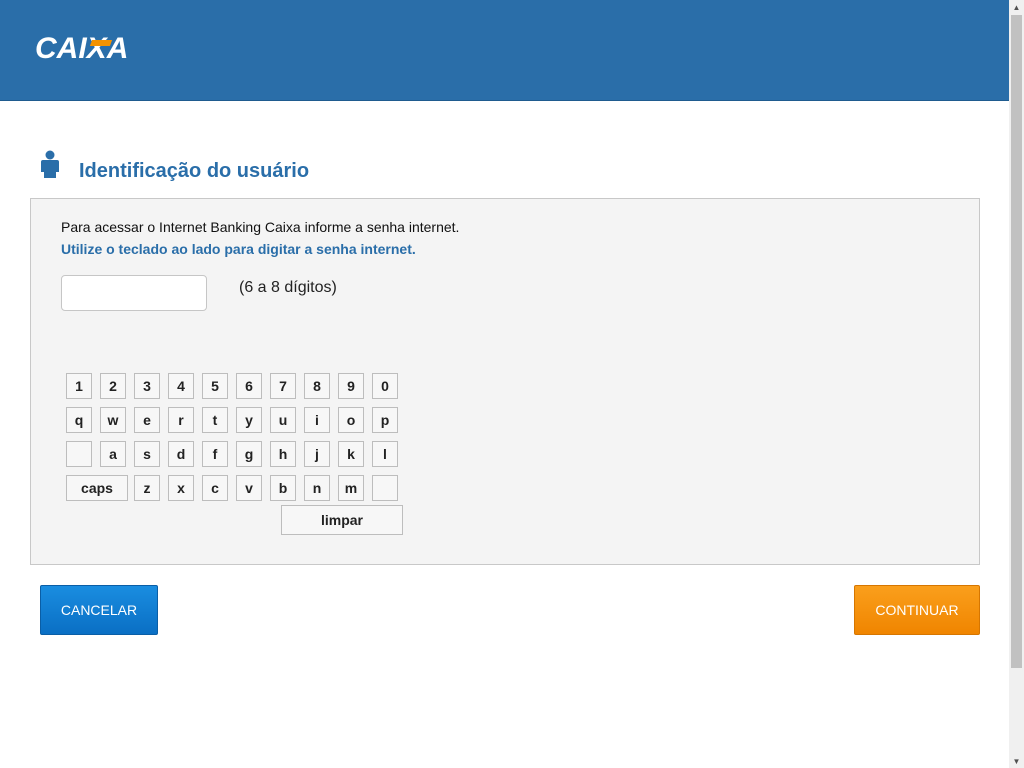  I want to click on key-9: 9, so click(351, 386).